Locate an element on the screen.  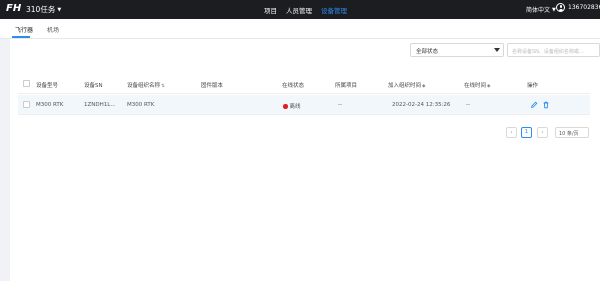
language-label: 简体中文 is located at coordinates (538, 10).